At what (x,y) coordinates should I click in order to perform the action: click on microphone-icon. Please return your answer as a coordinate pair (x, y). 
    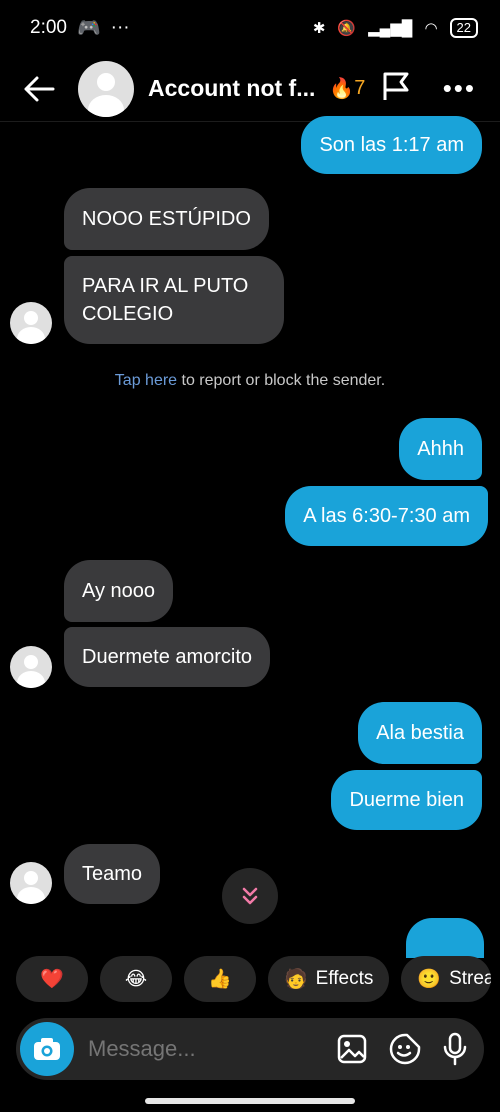
    Looking at the image, I should click on (455, 1049).